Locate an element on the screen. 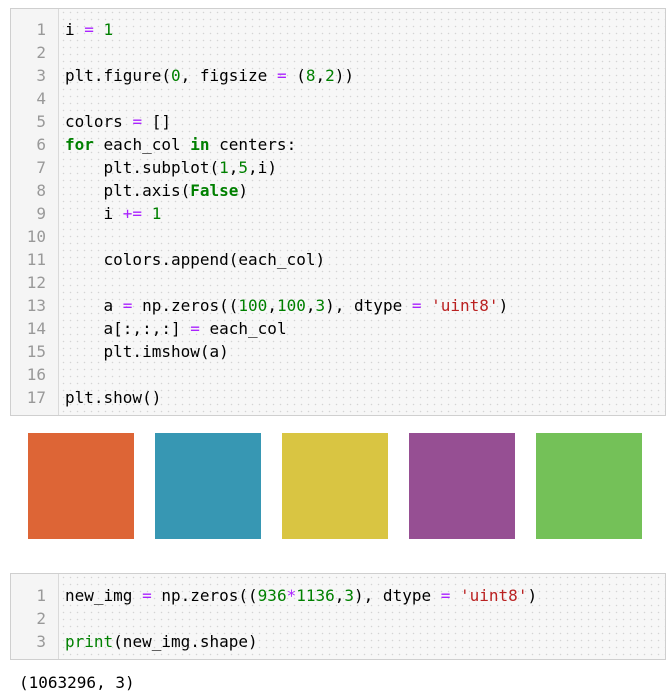 The height and width of the screenshot is (695, 666). code-token: )) is located at coordinates (344, 75).